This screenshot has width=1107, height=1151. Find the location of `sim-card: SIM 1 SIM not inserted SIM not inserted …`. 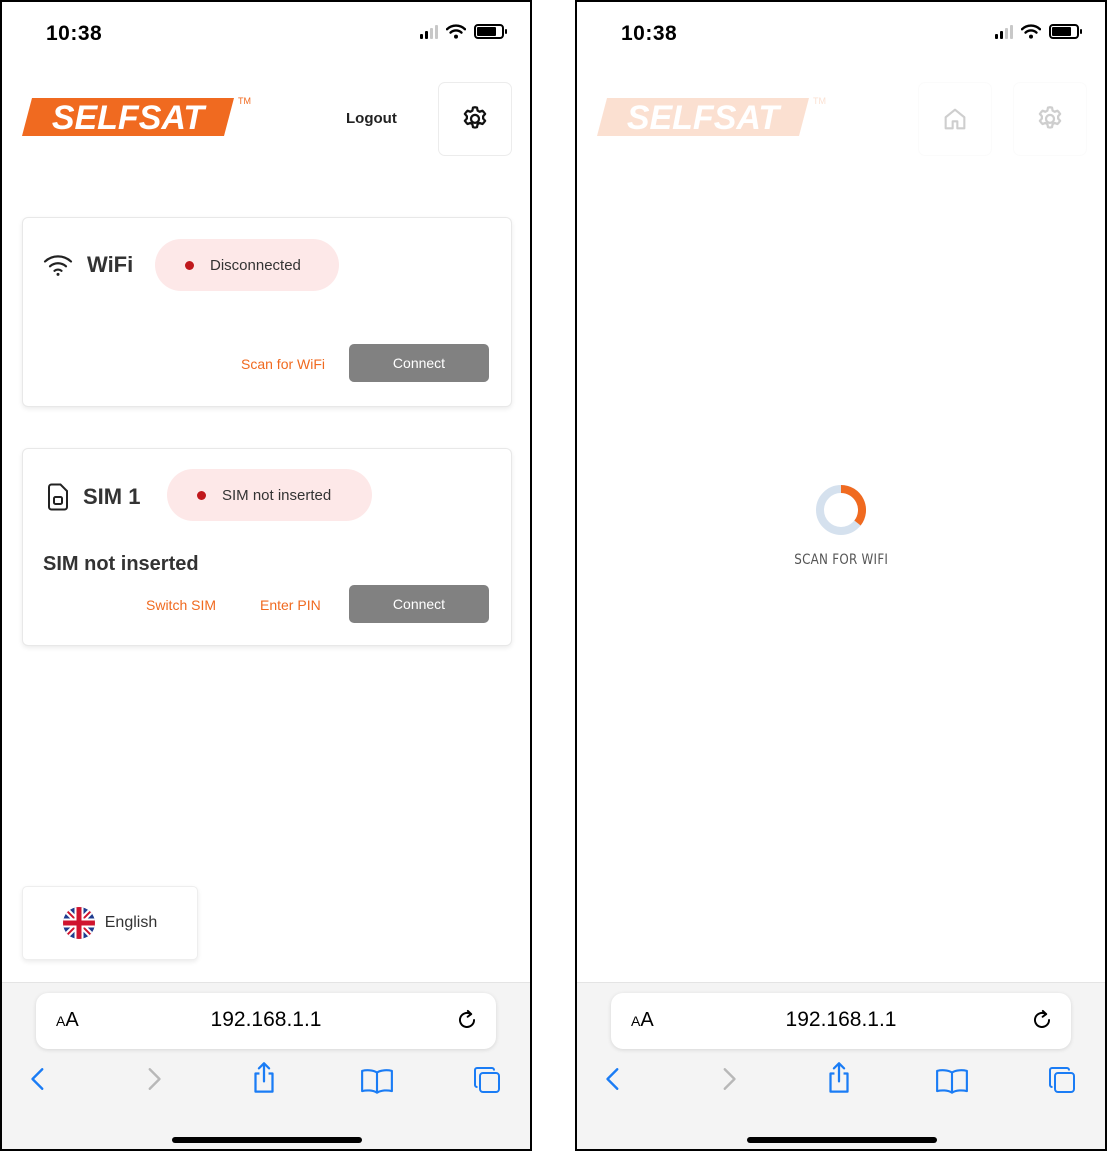

sim-card: SIM 1 SIM not inserted SIM not inserted … is located at coordinates (267, 547).